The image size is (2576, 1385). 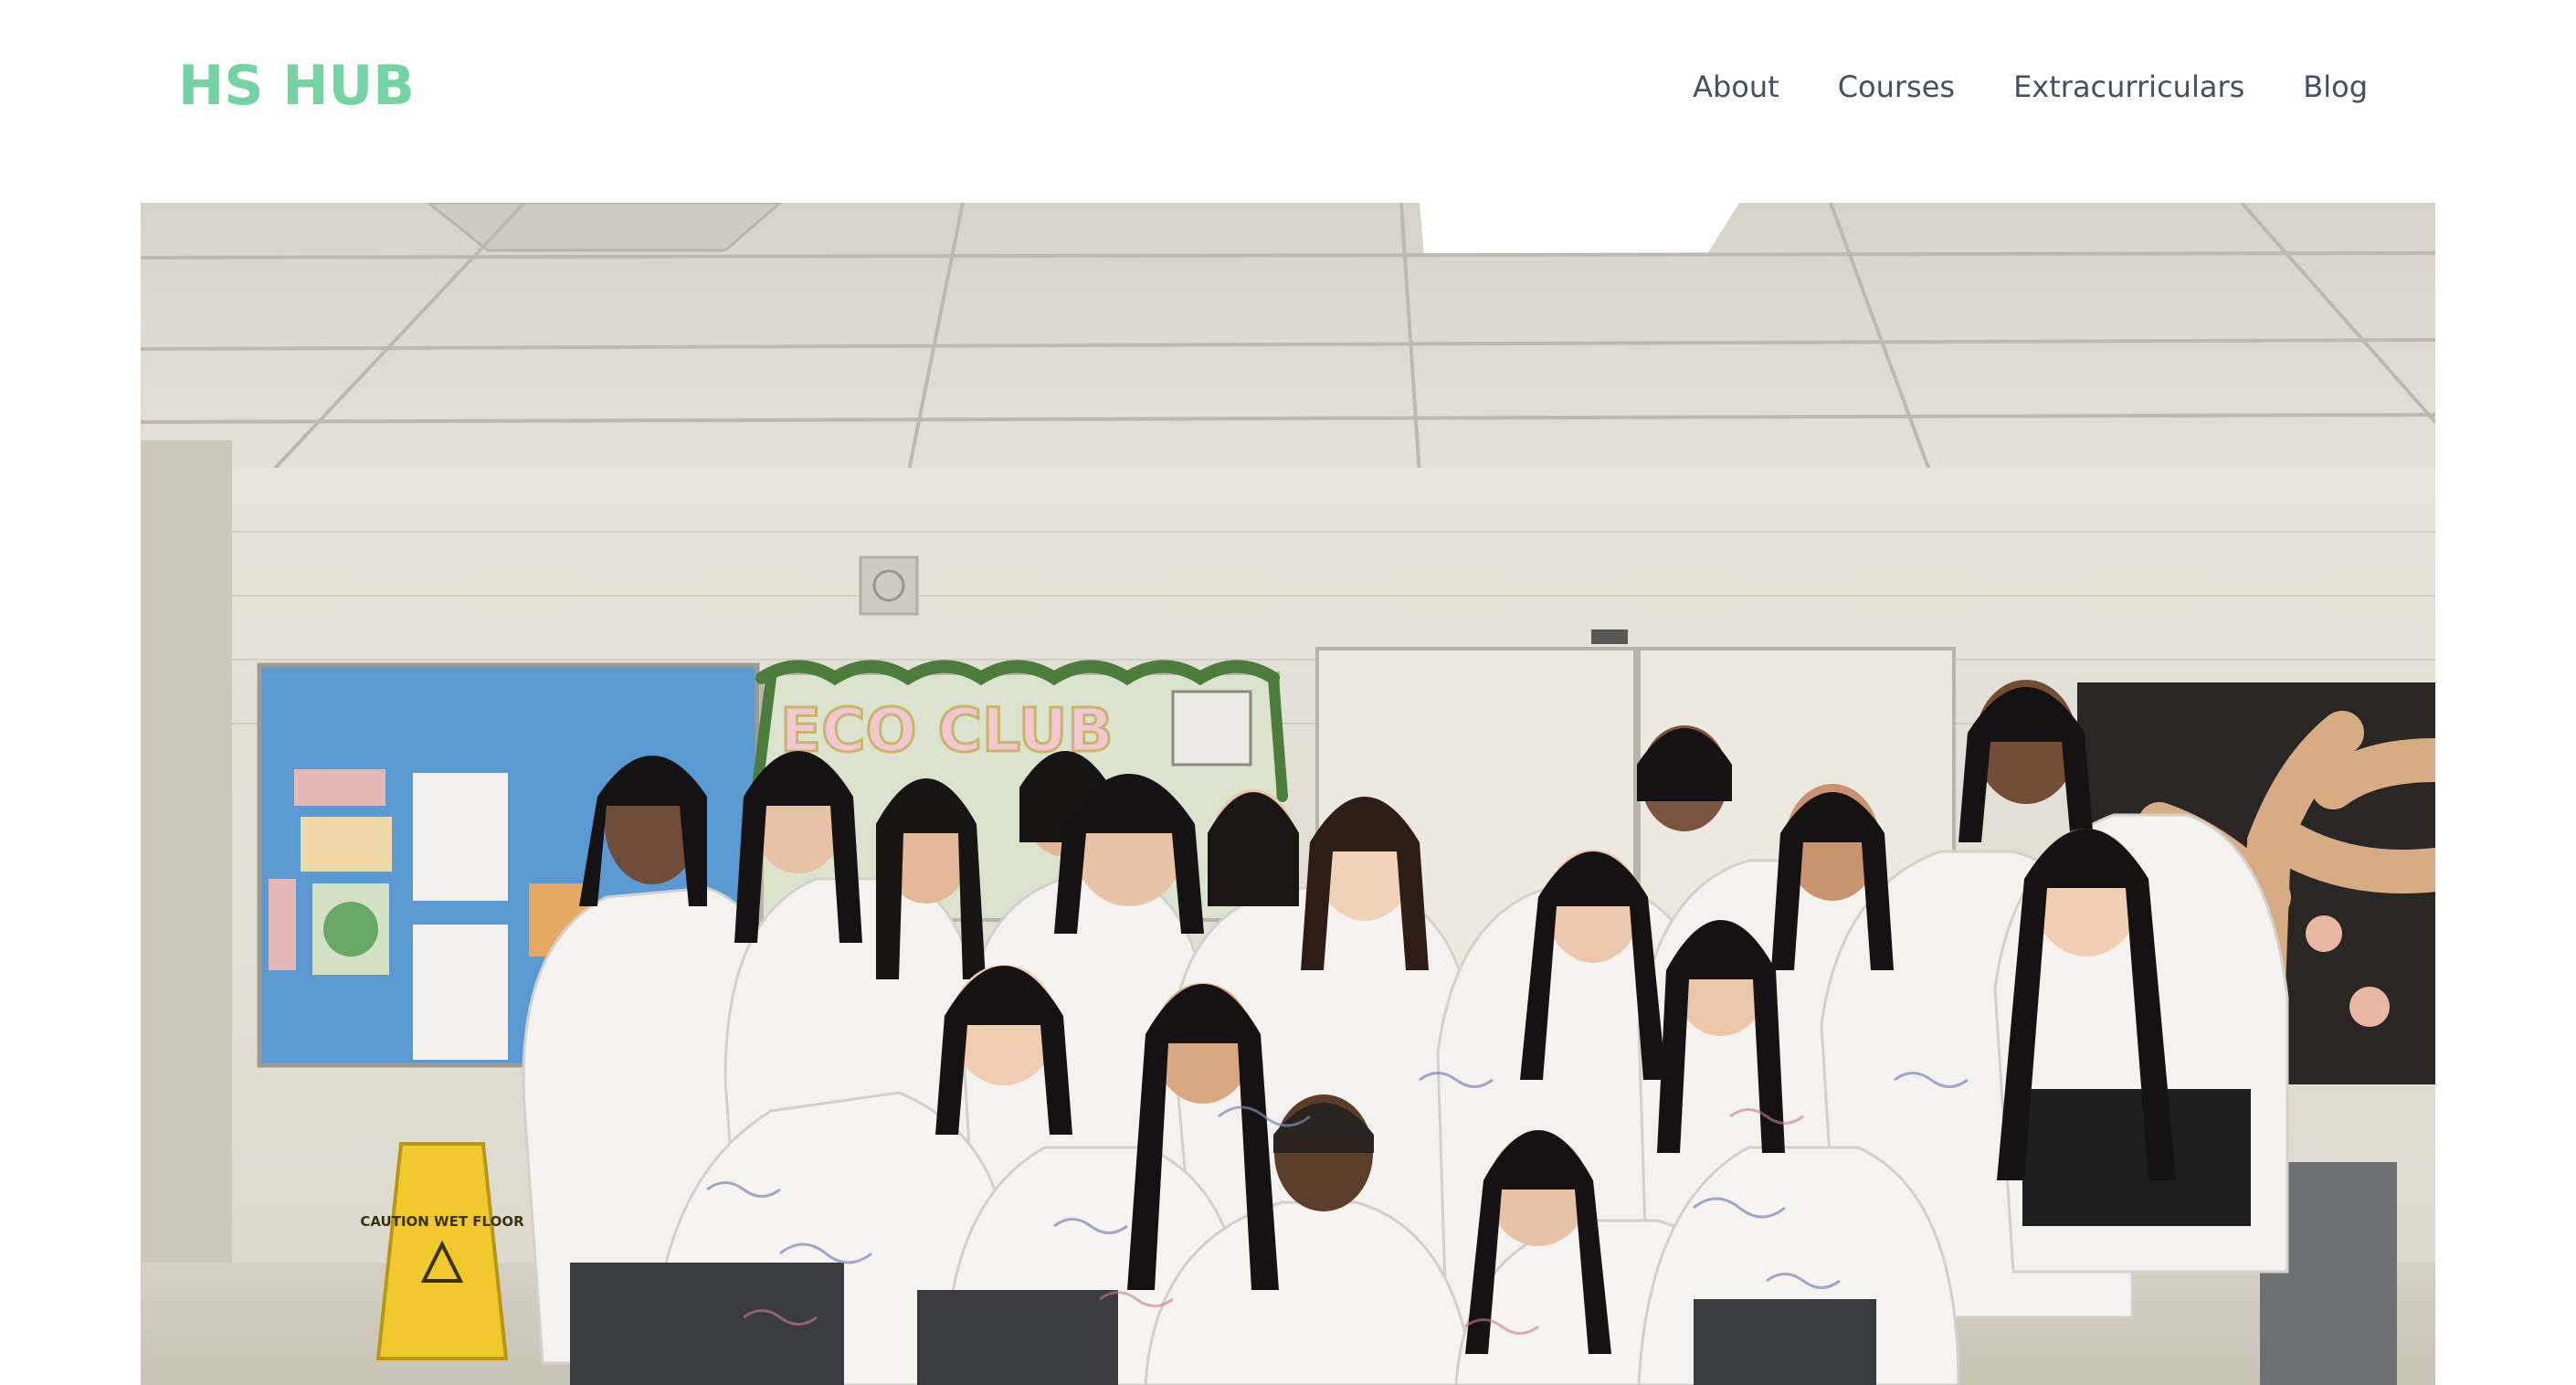 What do you see at coordinates (297, 86) in the screenshot?
I see `site-logo: HS HUB` at bounding box center [297, 86].